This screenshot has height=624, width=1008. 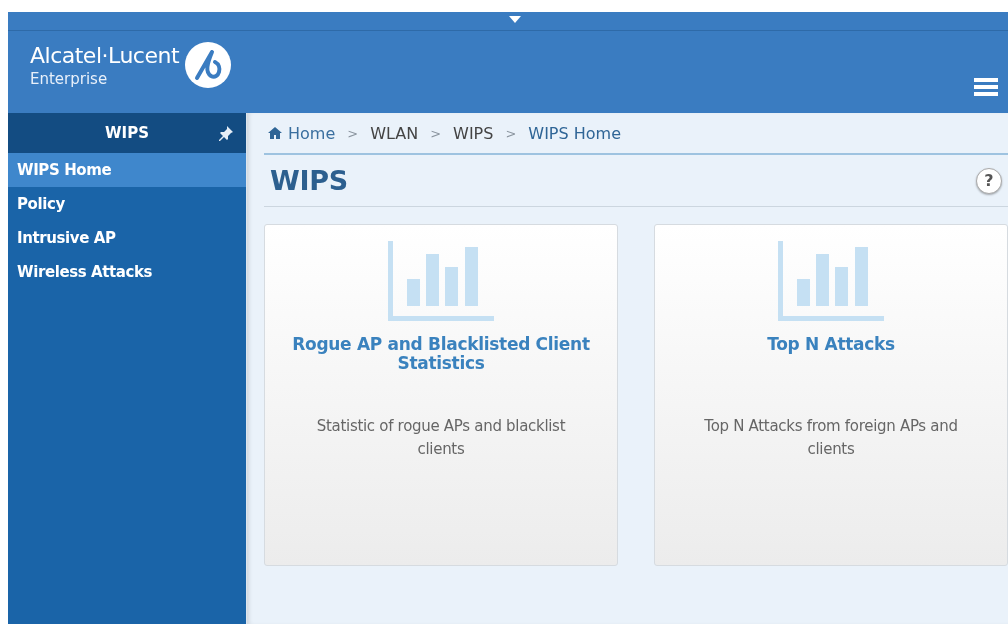 What do you see at coordinates (105, 56) in the screenshot?
I see `brand-name: Alcatel·Lucent` at bounding box center [105, 56].